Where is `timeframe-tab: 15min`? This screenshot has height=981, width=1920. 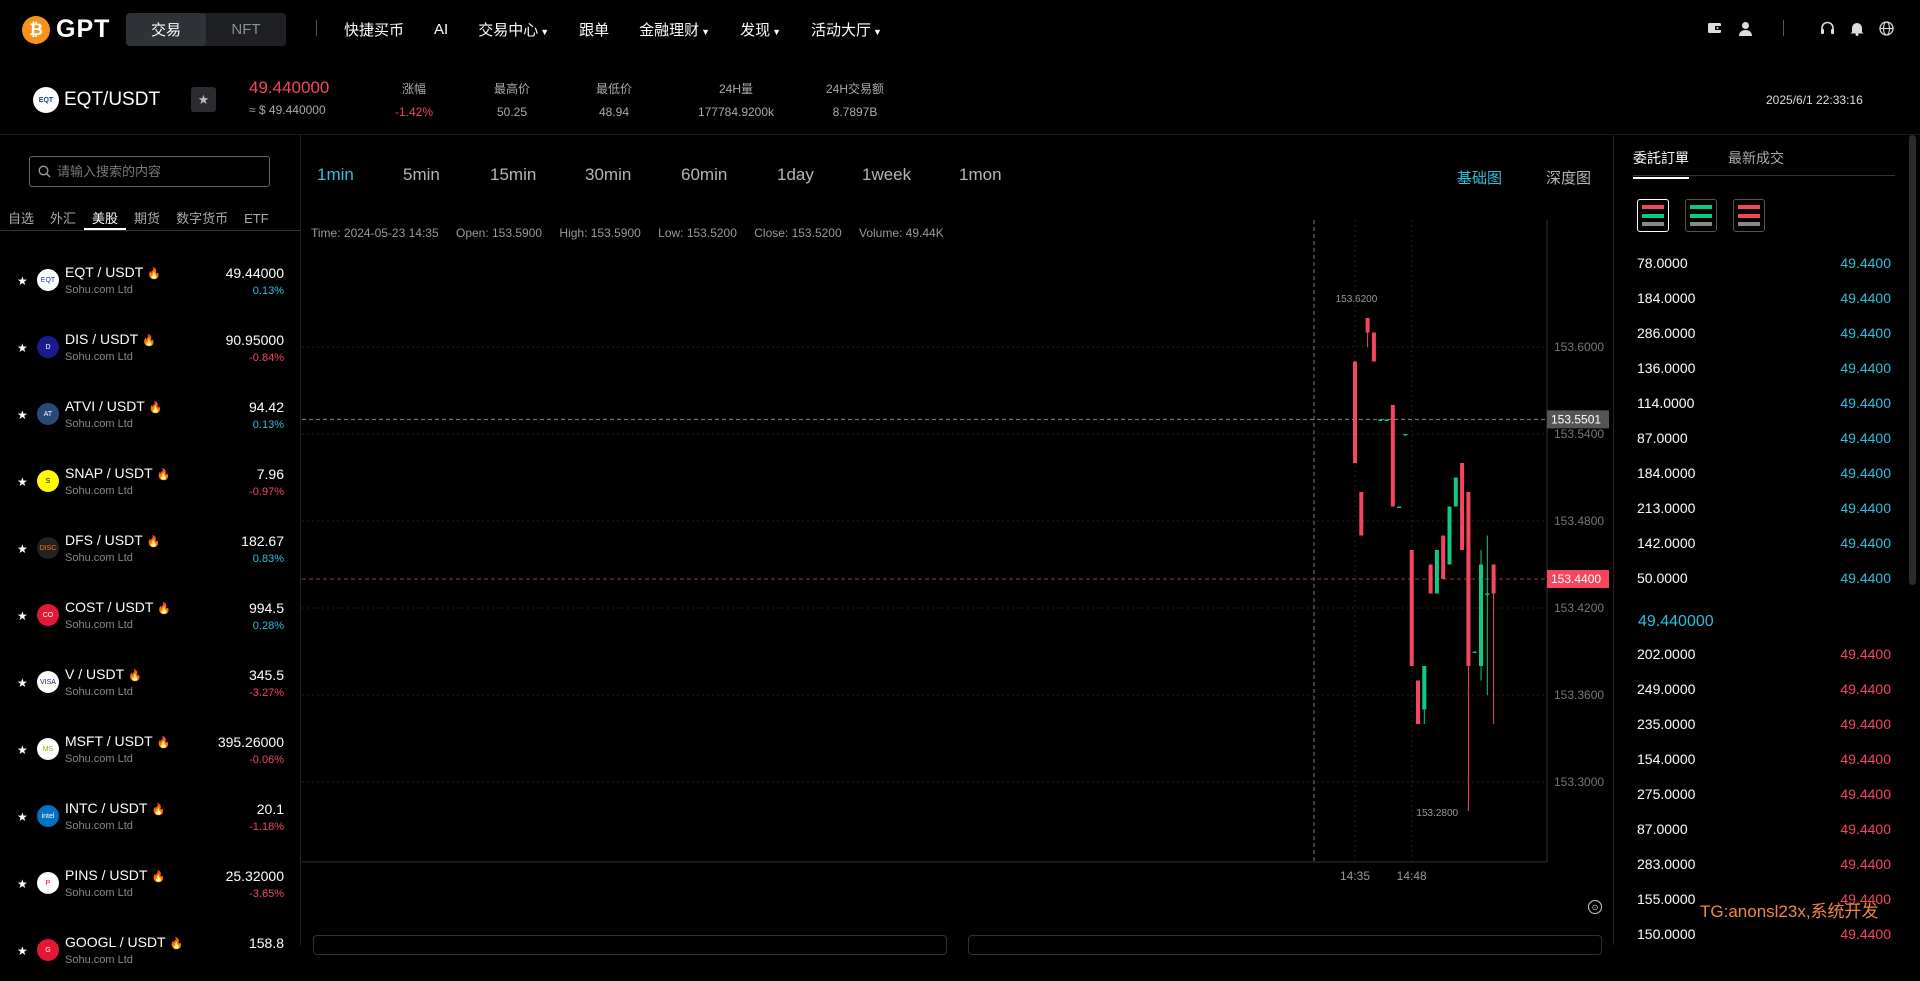 timeframe-tab: 15min is located at coordinates (513, 175).